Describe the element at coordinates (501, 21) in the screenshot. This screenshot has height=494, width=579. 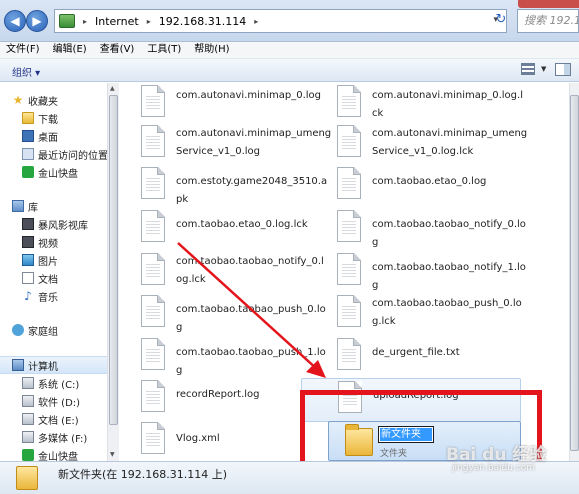
I see `refresh-button: ↻` at that location.